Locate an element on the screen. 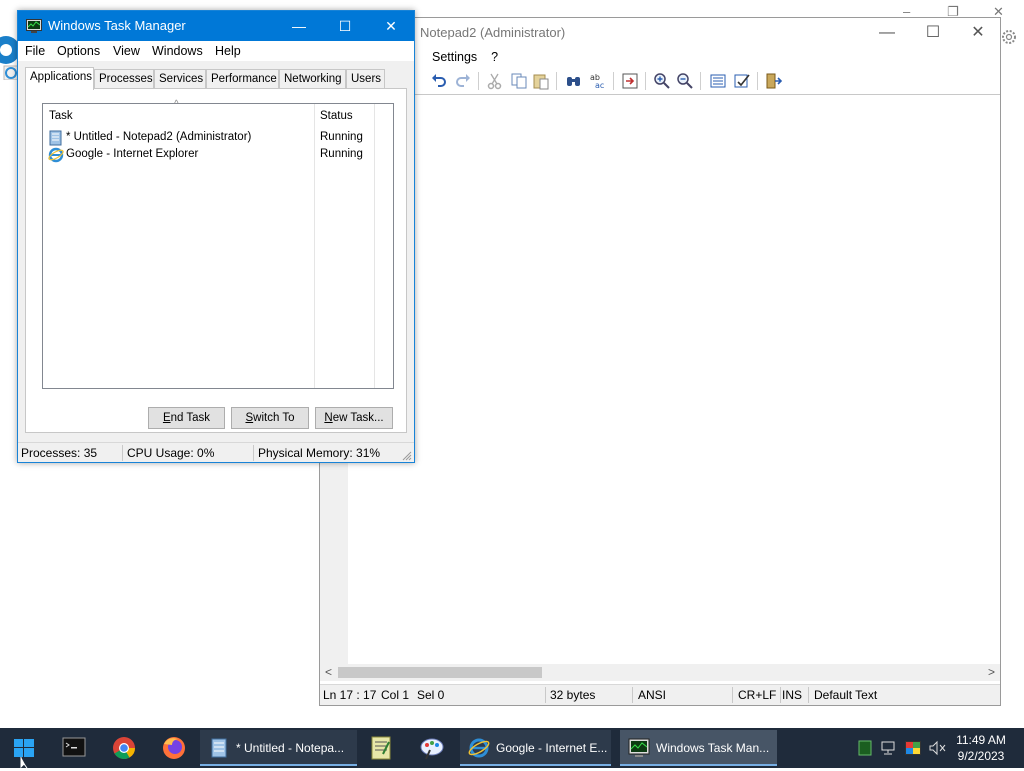 This screenshot has height=771, width=1024. resize-grip is located at coordinates (407, 455).